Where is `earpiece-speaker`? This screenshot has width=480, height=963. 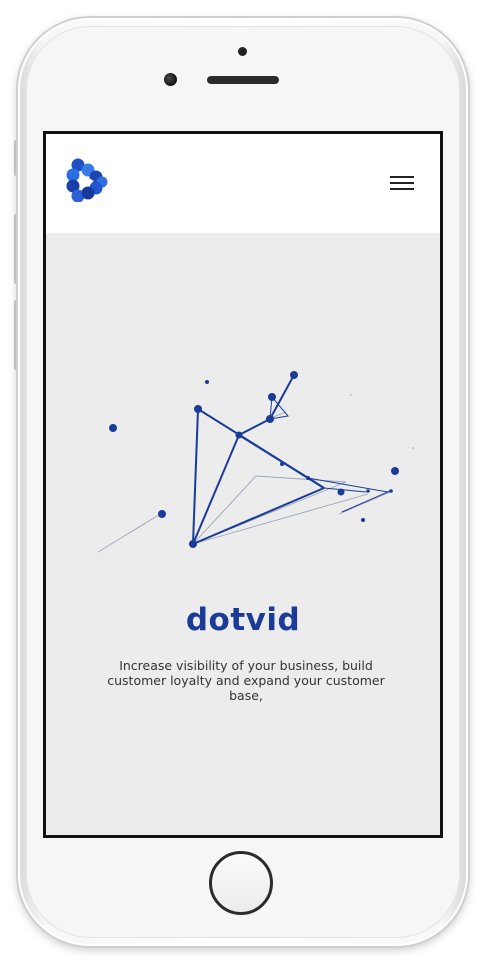 earpiece-speaker is located at coordinates (243, 80).